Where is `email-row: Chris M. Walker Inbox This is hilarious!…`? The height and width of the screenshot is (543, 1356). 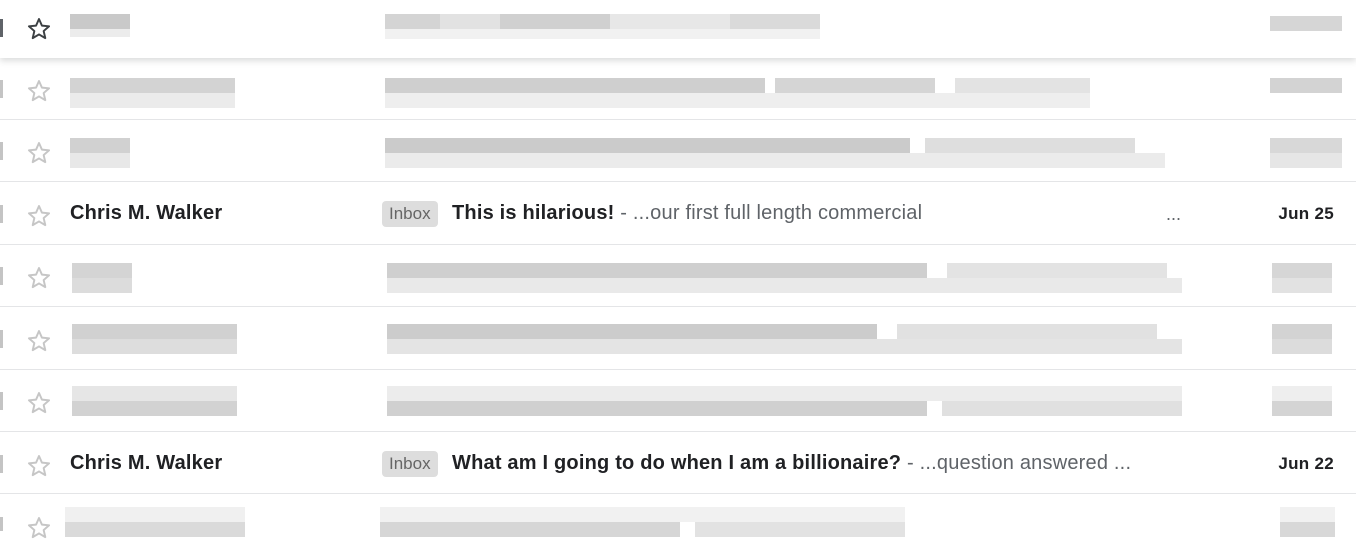
email-row: Chris M. Walker Inbox This is hilarious!… is located at coordinates (678, 214).